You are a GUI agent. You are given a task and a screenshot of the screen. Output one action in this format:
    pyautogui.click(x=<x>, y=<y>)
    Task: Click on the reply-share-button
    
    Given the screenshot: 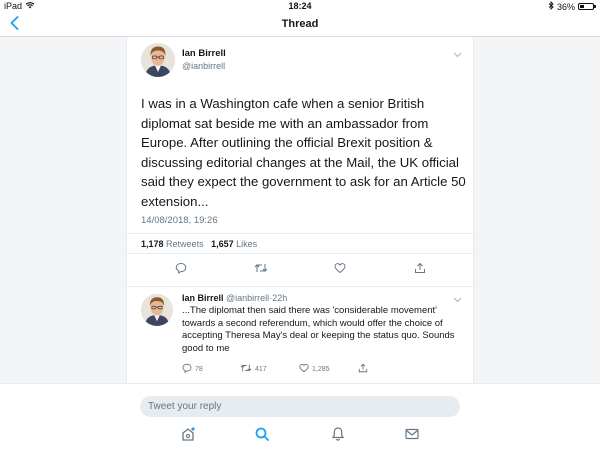 What is the action you would take?
    pyautogui.click(x=363, y=369)
    